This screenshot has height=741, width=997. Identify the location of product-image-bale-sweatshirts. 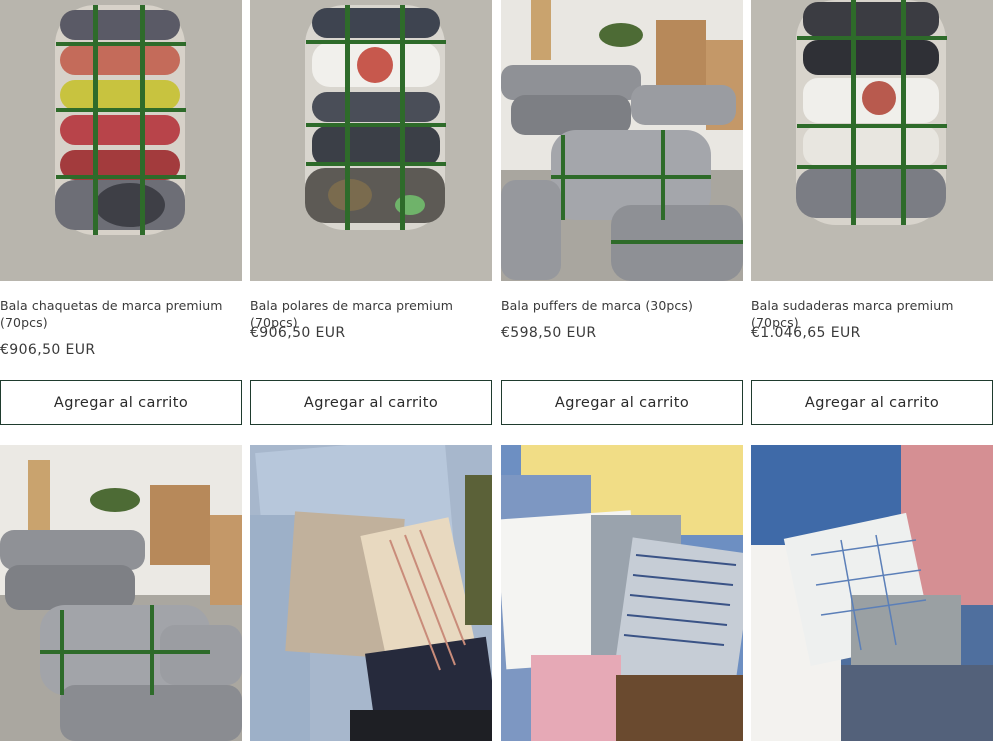
(872, 140).